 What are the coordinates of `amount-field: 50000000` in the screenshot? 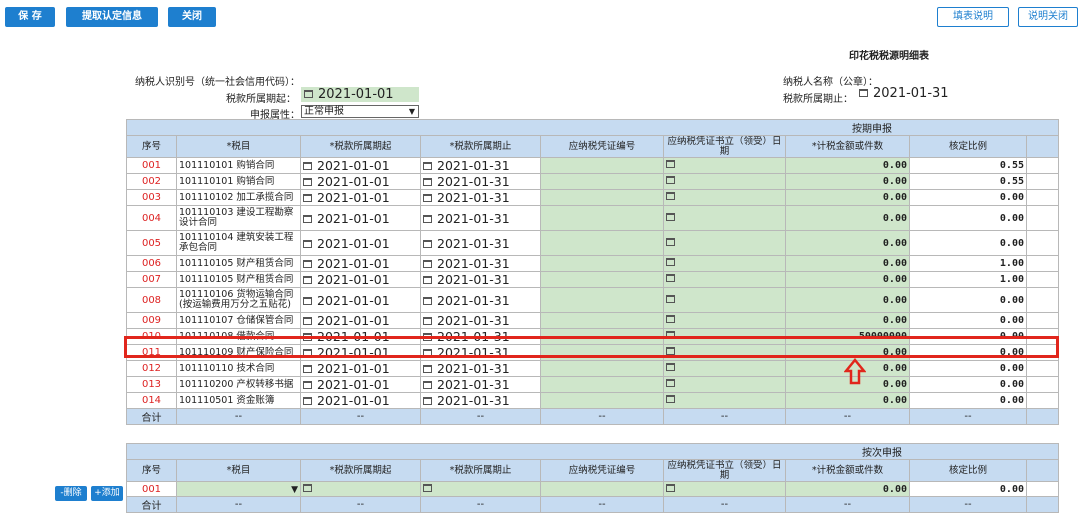 It's located at (847, 336).